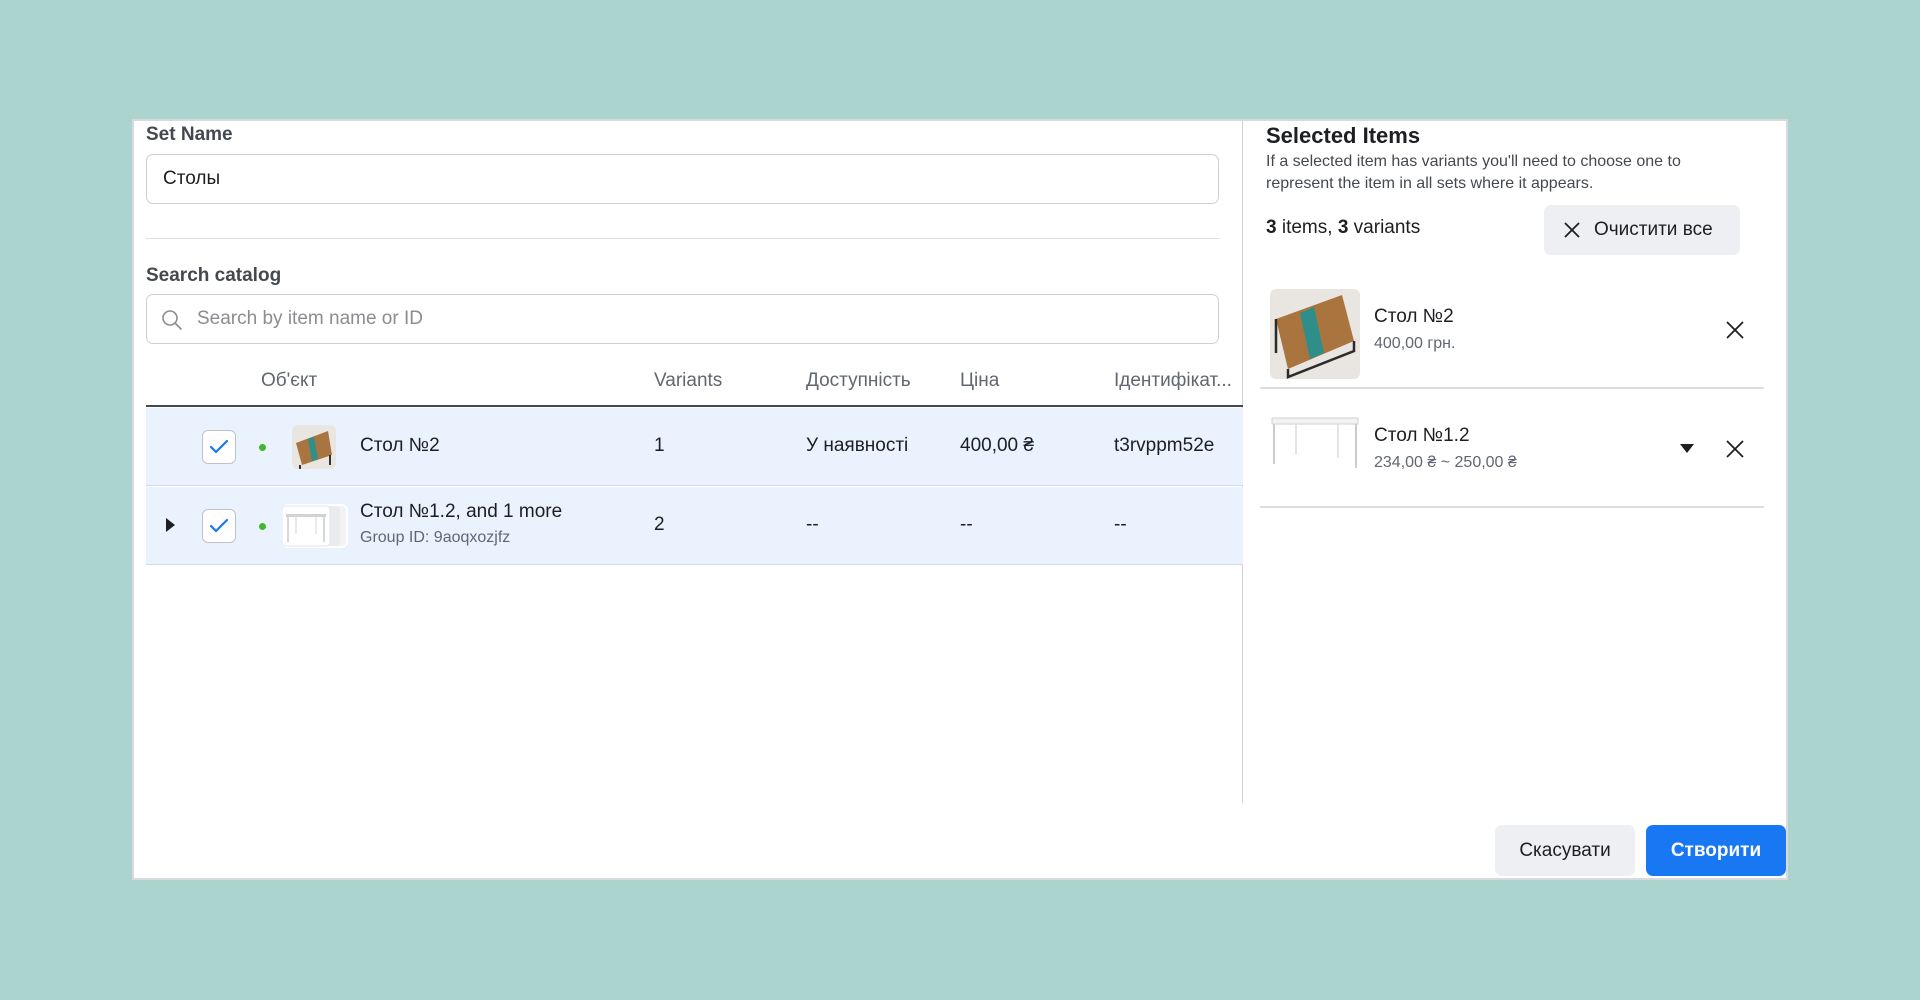 Image resolution: width=1920 pixels, height=1000 pixels. I want to click on close-icon, so click(1572, 230).